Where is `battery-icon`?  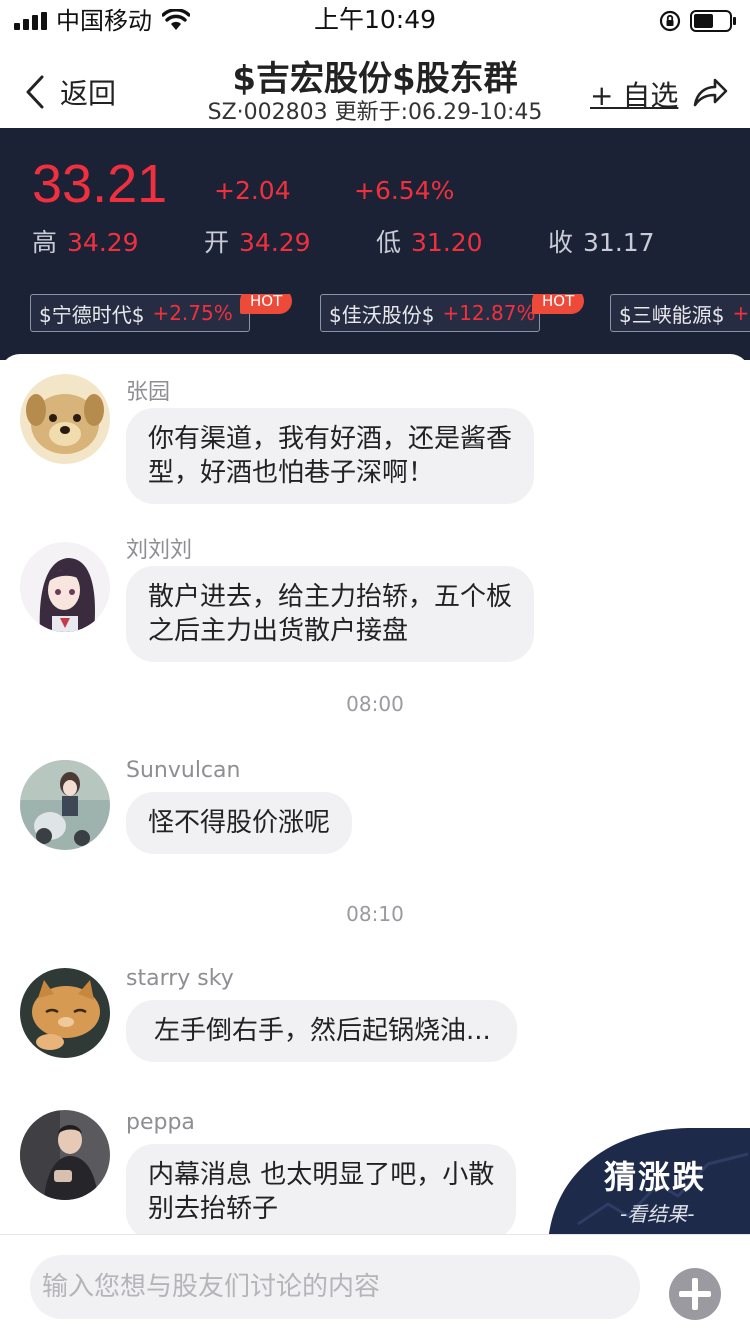
battery-icon is located at coordinates (713, 21).